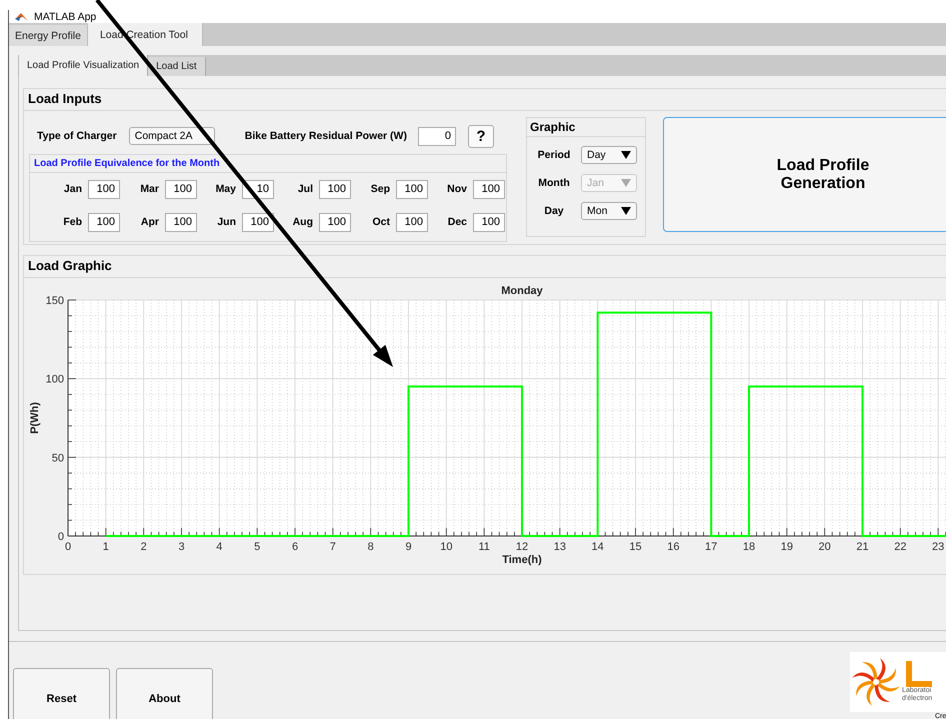 The image size is (946, 719). Describe the element at coordinates (219, 547) in the screenshot. I see `x-tick-label: 4` at that location.